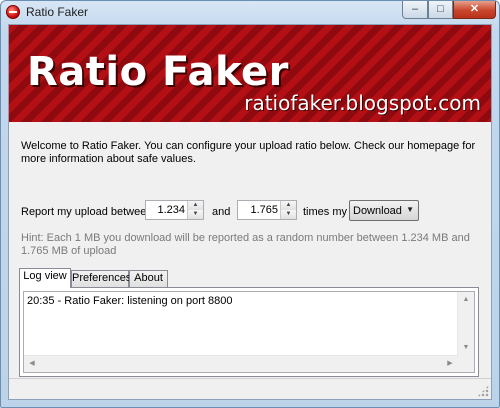 The width and height of the screenshot is (500, 408). I want to click on tab-about: About, so click(148, 278).